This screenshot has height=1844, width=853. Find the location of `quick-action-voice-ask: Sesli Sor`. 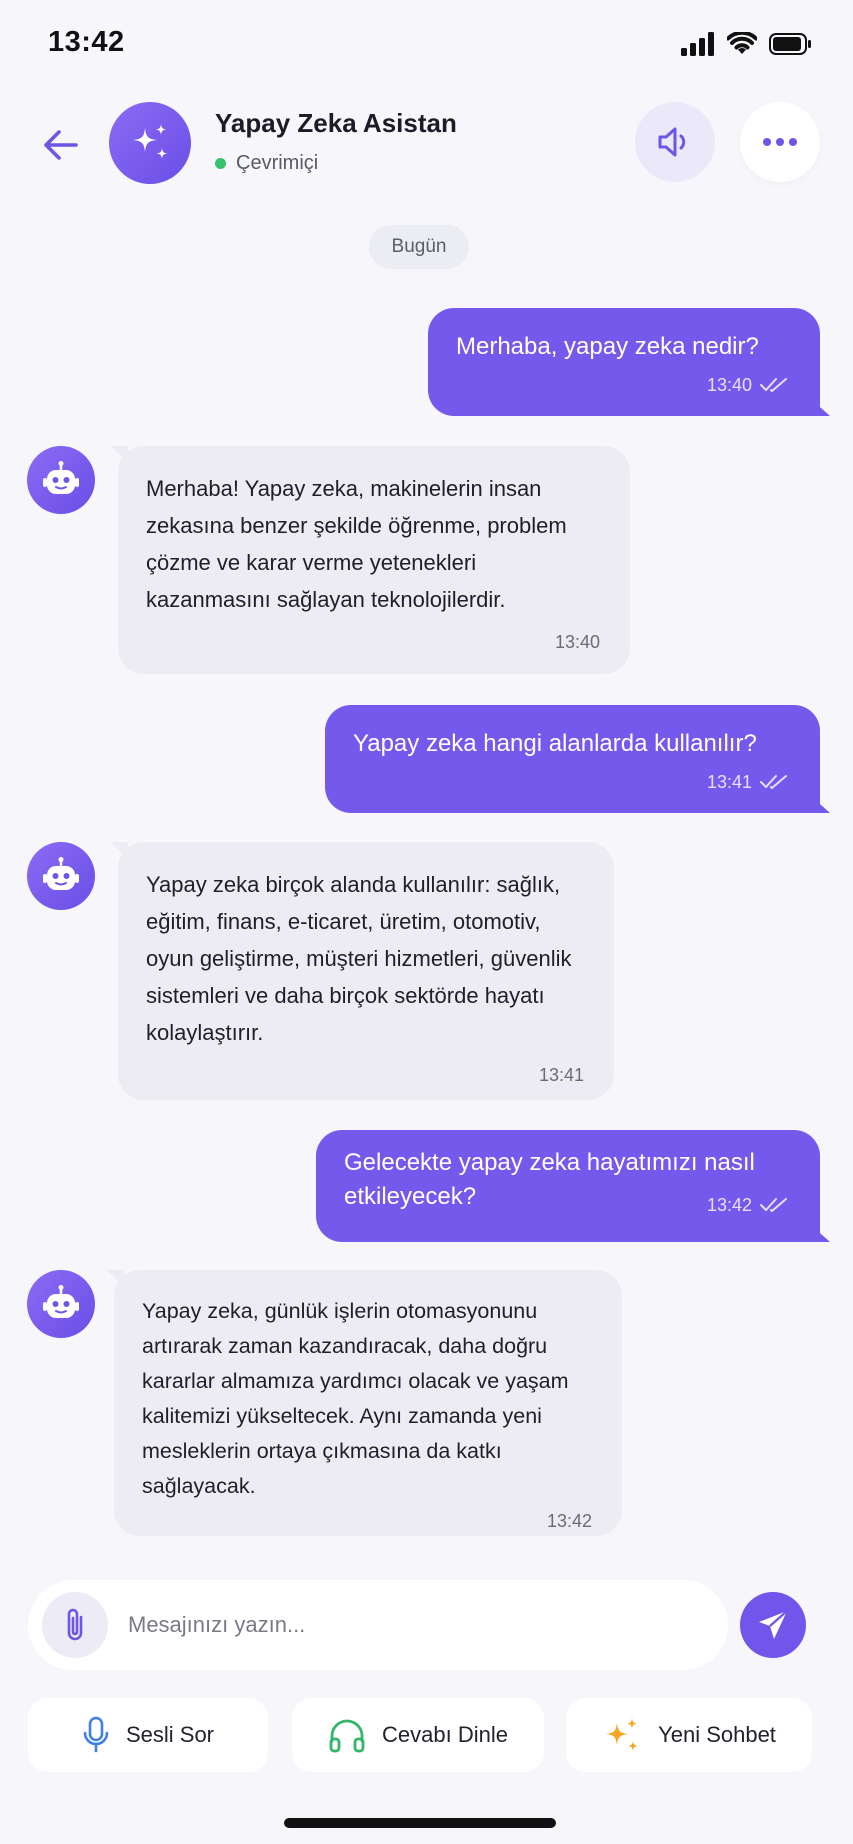

quick-action-voice-ask: Sesli Sor is located at coordinates (148, 1735).